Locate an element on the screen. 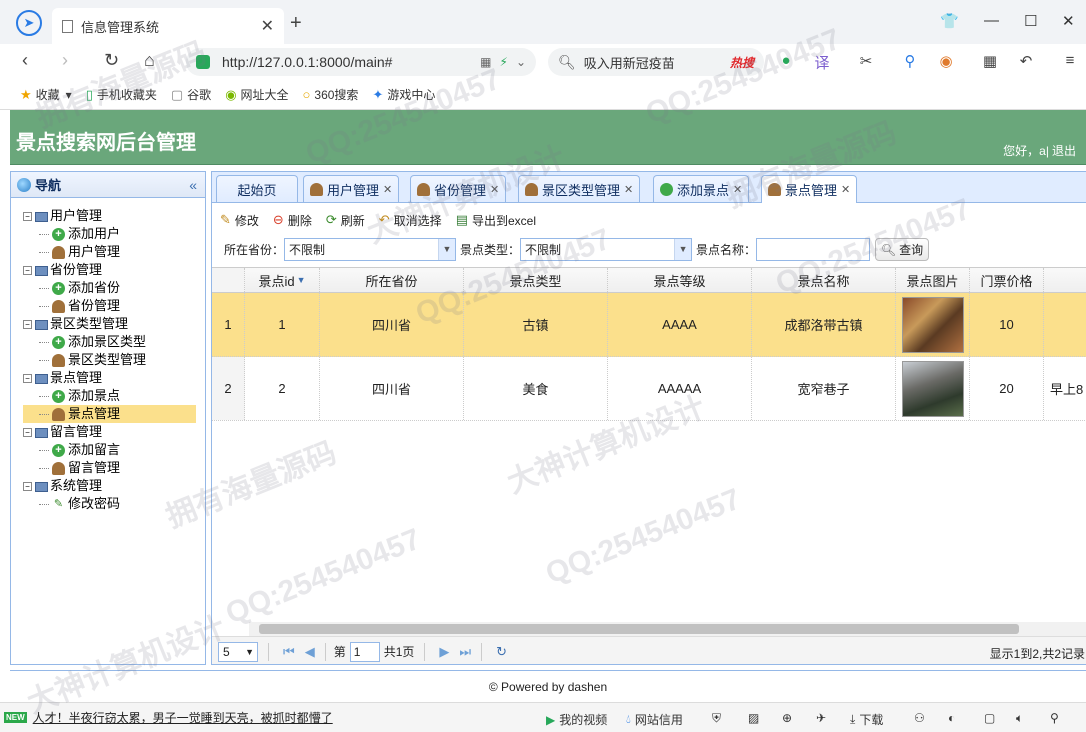 The width and height of the screenshot is (1086, 732). delete-button: ⊖ 删除 is located at coordinates (292, 220).